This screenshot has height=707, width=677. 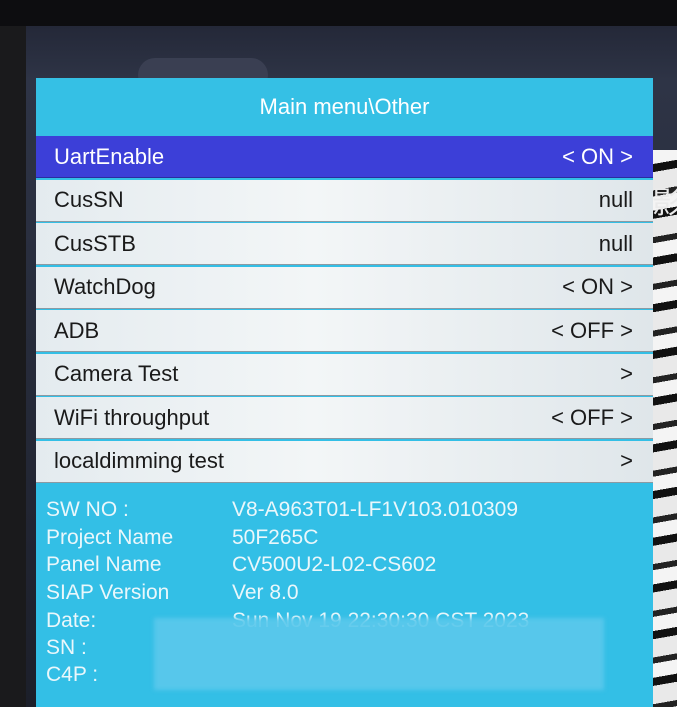 What do you see at coordinates (265, 592) in the screenshot?
I see `info-value: Ver 8.0` at bounding box center [265, 592].